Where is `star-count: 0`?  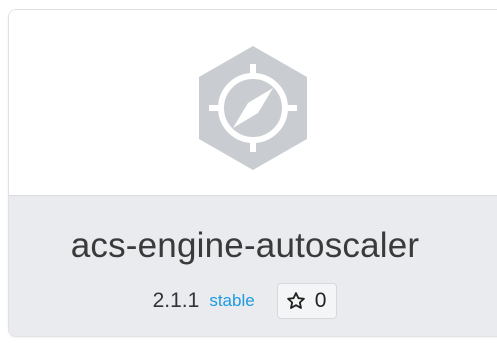 star-count: 0 is located at coordinates (320, 300).